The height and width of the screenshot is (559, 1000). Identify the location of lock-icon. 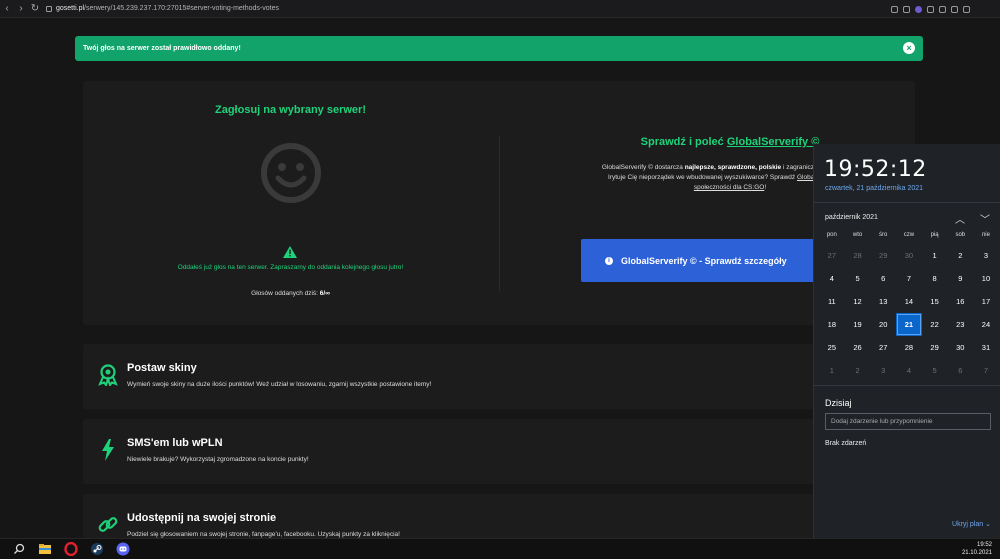
(49, 8).